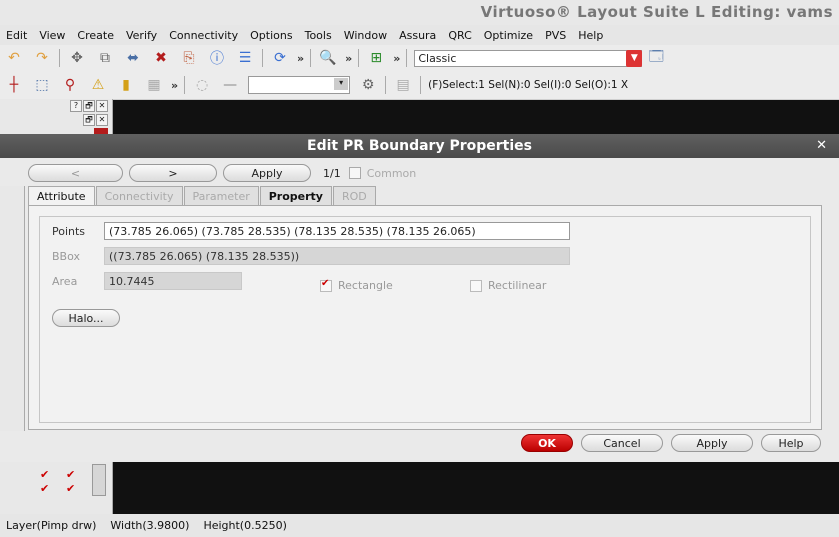  What do you see at coordinates (328, 58) in the screenshot?
I see `zoom-icon: 🔍` at bounding box center [328, 58].